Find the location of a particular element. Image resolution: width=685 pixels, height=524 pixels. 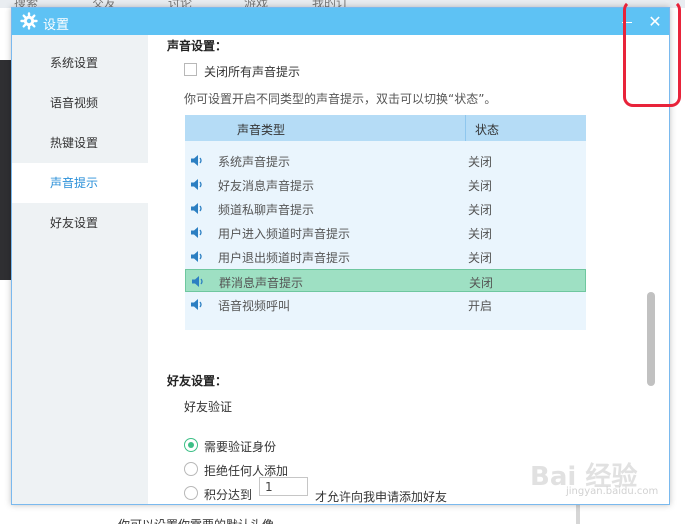

sound-row: 用户进入频道时声音提示 关闭 is located at coordinates (385, 232).